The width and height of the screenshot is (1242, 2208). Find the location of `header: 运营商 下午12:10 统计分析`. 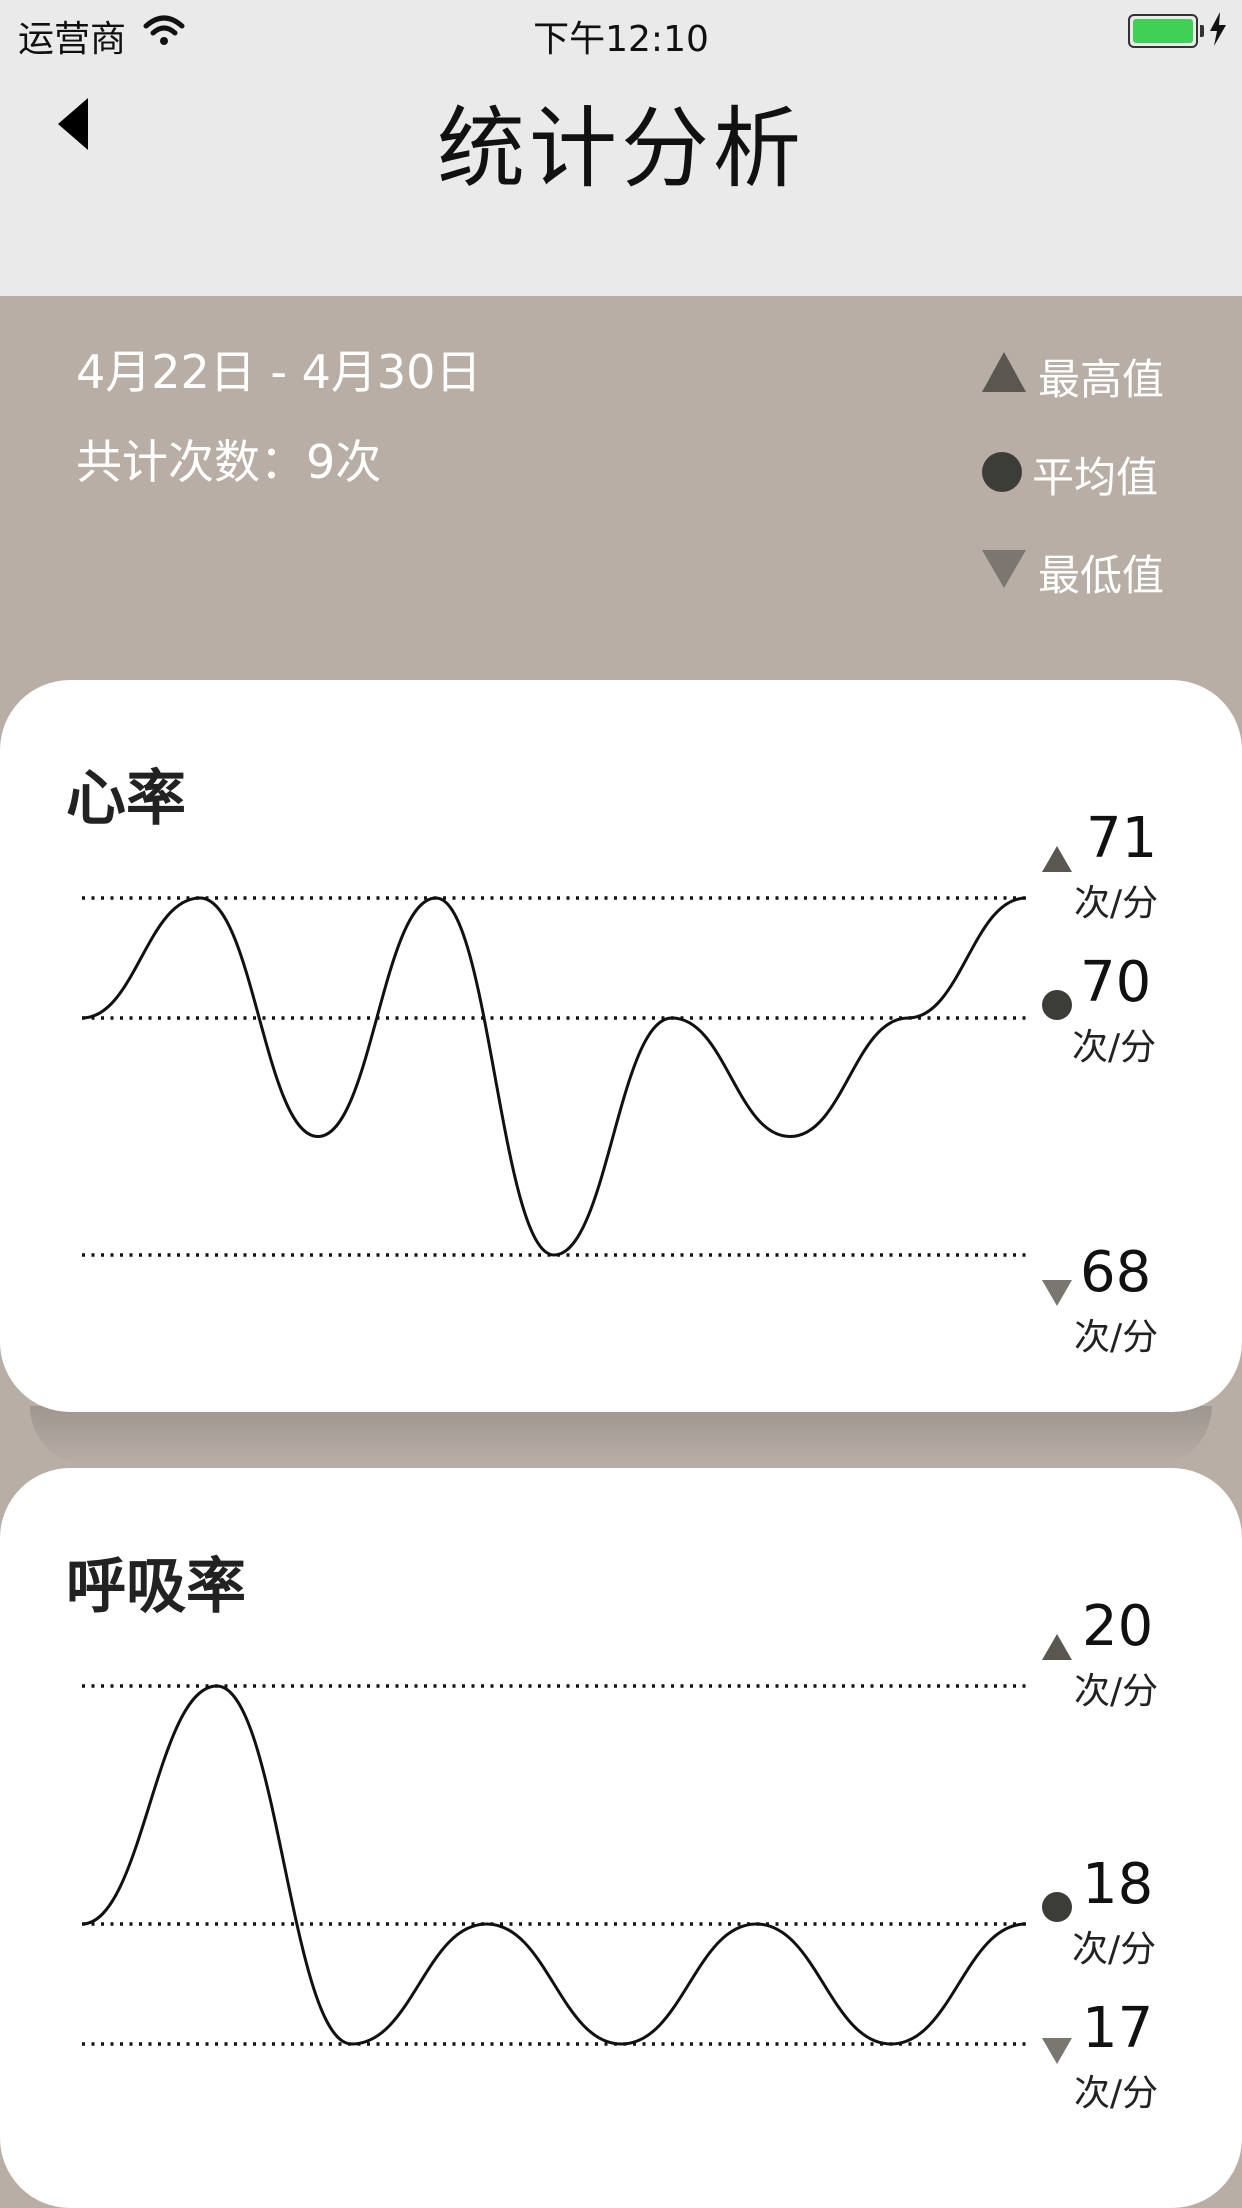

header: 运营商 下午12:10 统计分析 is located at coordinates (621, 148).